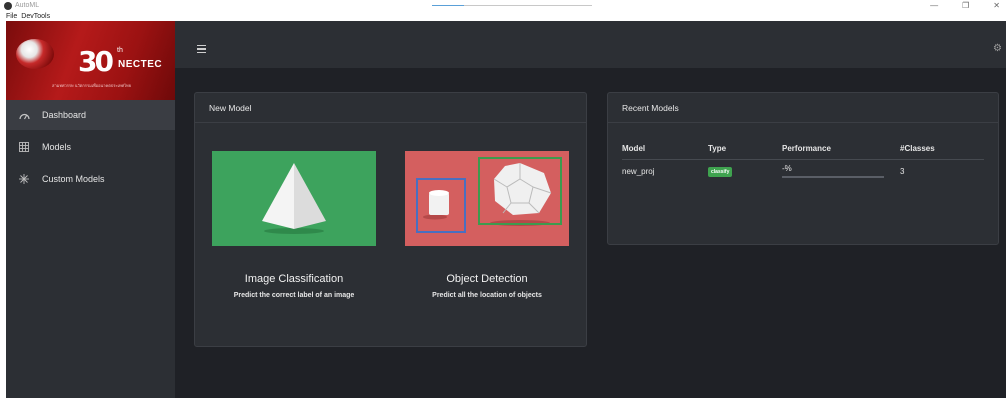  I want to click on sidebar-item-dashboard: Dashboard, so click(90, 115).